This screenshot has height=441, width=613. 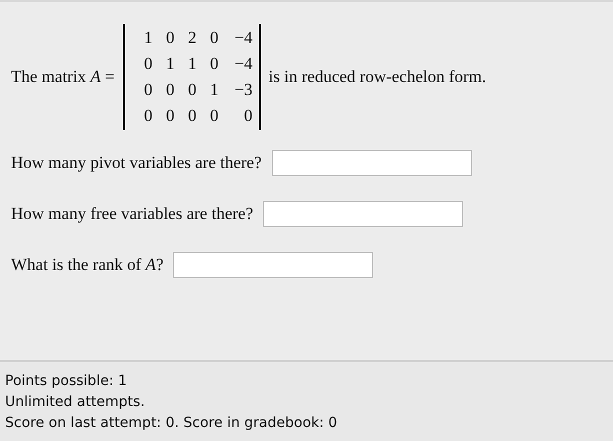 What do you see at coordinates (63, 77) in the screenshot?
I see `statement-text: The matrix A =` at bounding box center [63, 77].